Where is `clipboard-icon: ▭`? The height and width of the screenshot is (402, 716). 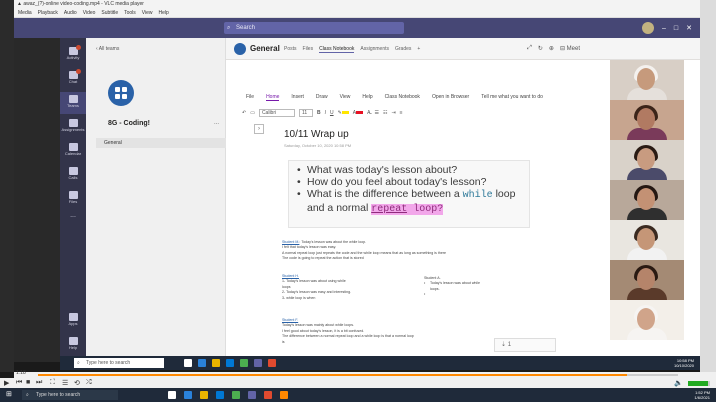 clipboard-icon: ▭ is located at coordinates (252, 113).